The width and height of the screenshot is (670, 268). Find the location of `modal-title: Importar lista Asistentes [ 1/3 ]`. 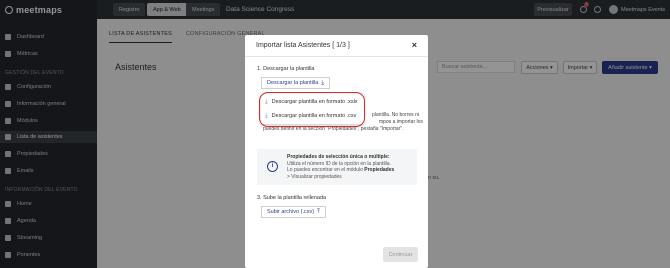

modal-title: Importar lista Asistentes [ 1/3 ] is located at coordinates (303, 45).